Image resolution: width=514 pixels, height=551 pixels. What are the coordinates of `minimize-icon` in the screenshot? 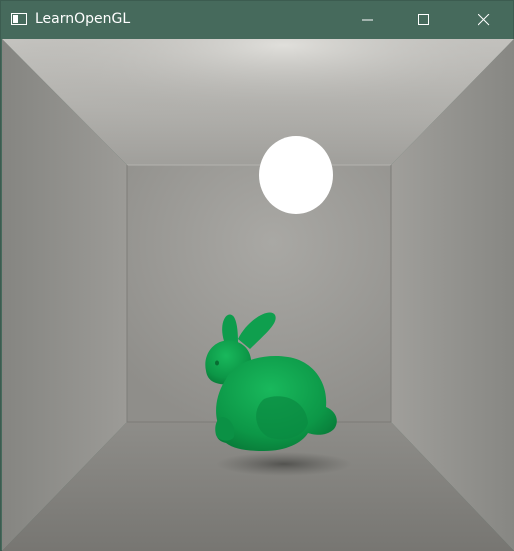 It's located at (367, 19).